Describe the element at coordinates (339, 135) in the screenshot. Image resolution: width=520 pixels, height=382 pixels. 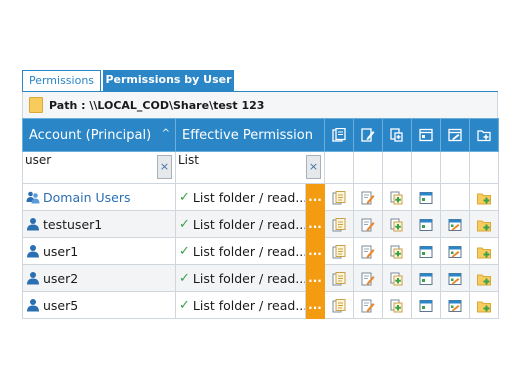
I see `column-header-read-data` at that location.